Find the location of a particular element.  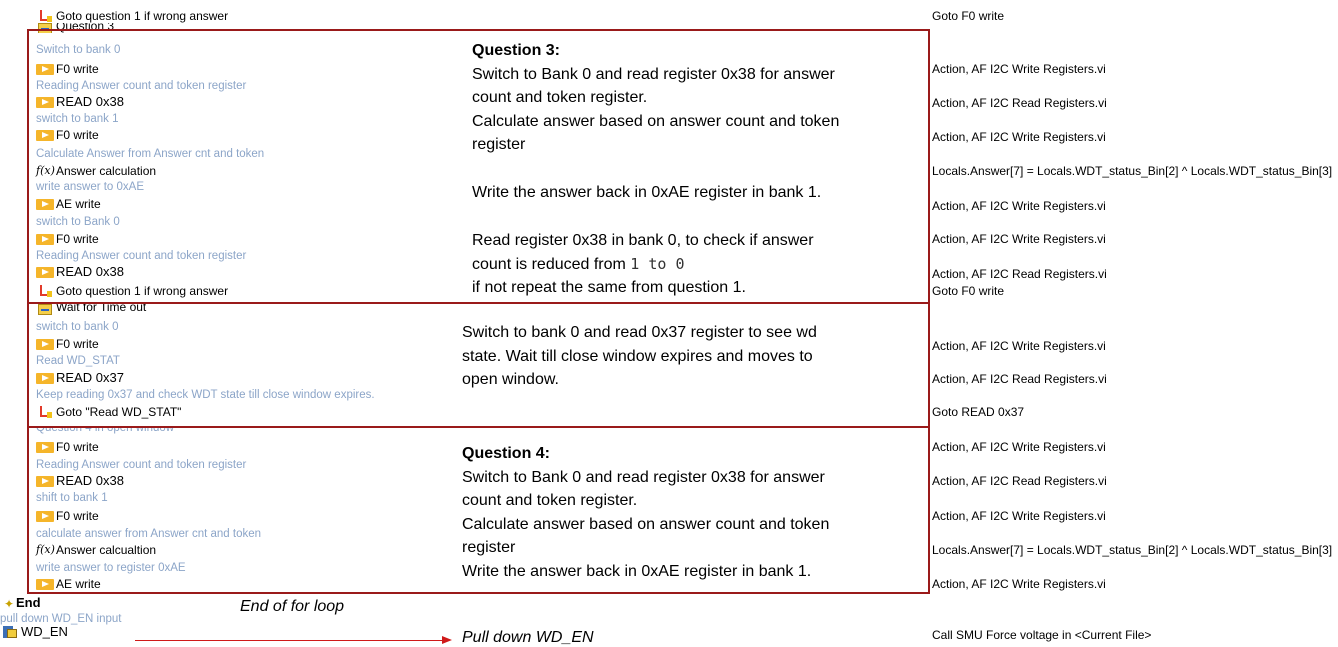

note-title: Question 4: is located at coordinates (506, 453).